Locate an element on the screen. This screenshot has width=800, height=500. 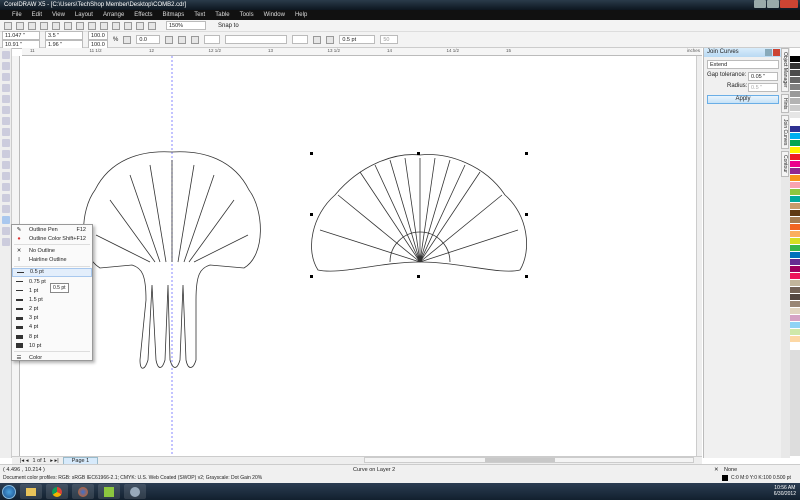
horizontal-scrollbar is located at coordinates (529, 460).